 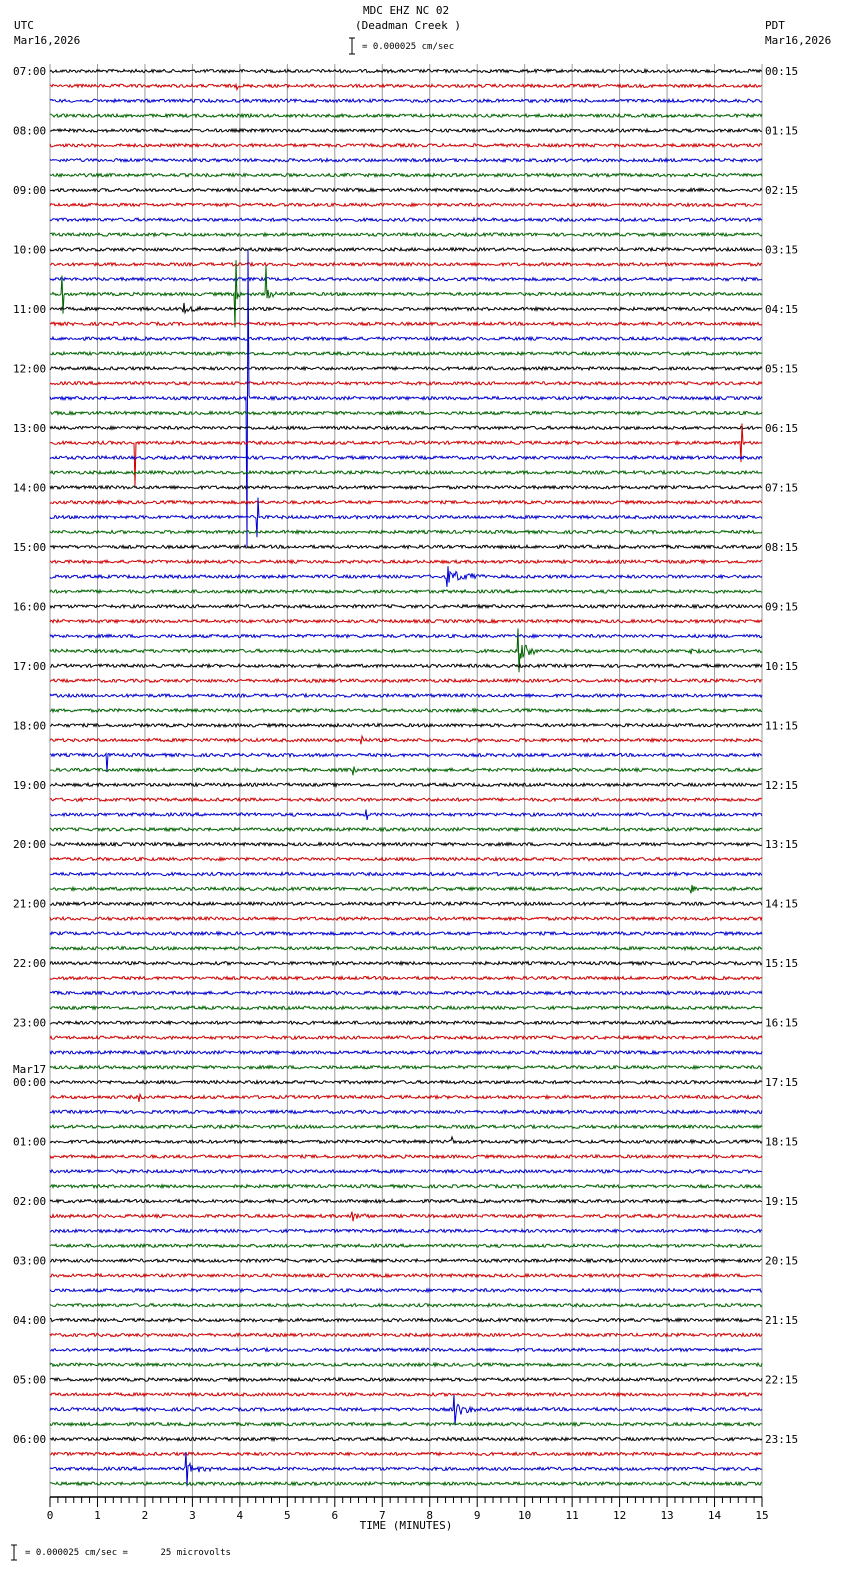 I want to click on utc-hour-label: 18:00, so click(x=29, y=725).